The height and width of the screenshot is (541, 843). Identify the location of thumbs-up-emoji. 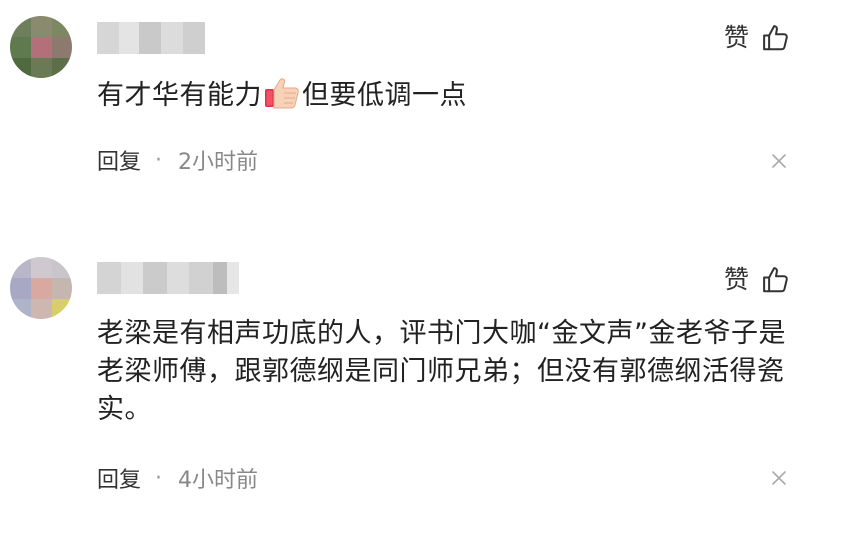
(282, 93).